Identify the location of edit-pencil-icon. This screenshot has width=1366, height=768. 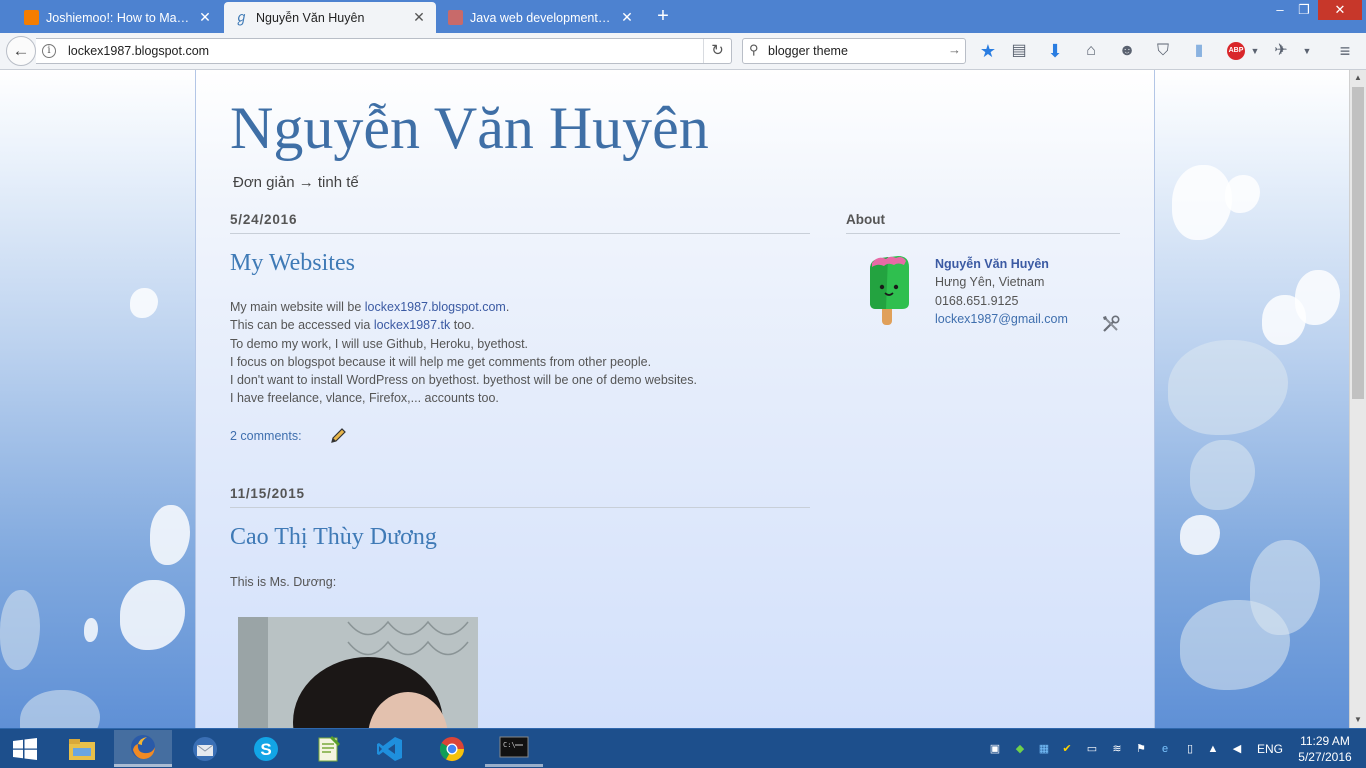
(338, 436).